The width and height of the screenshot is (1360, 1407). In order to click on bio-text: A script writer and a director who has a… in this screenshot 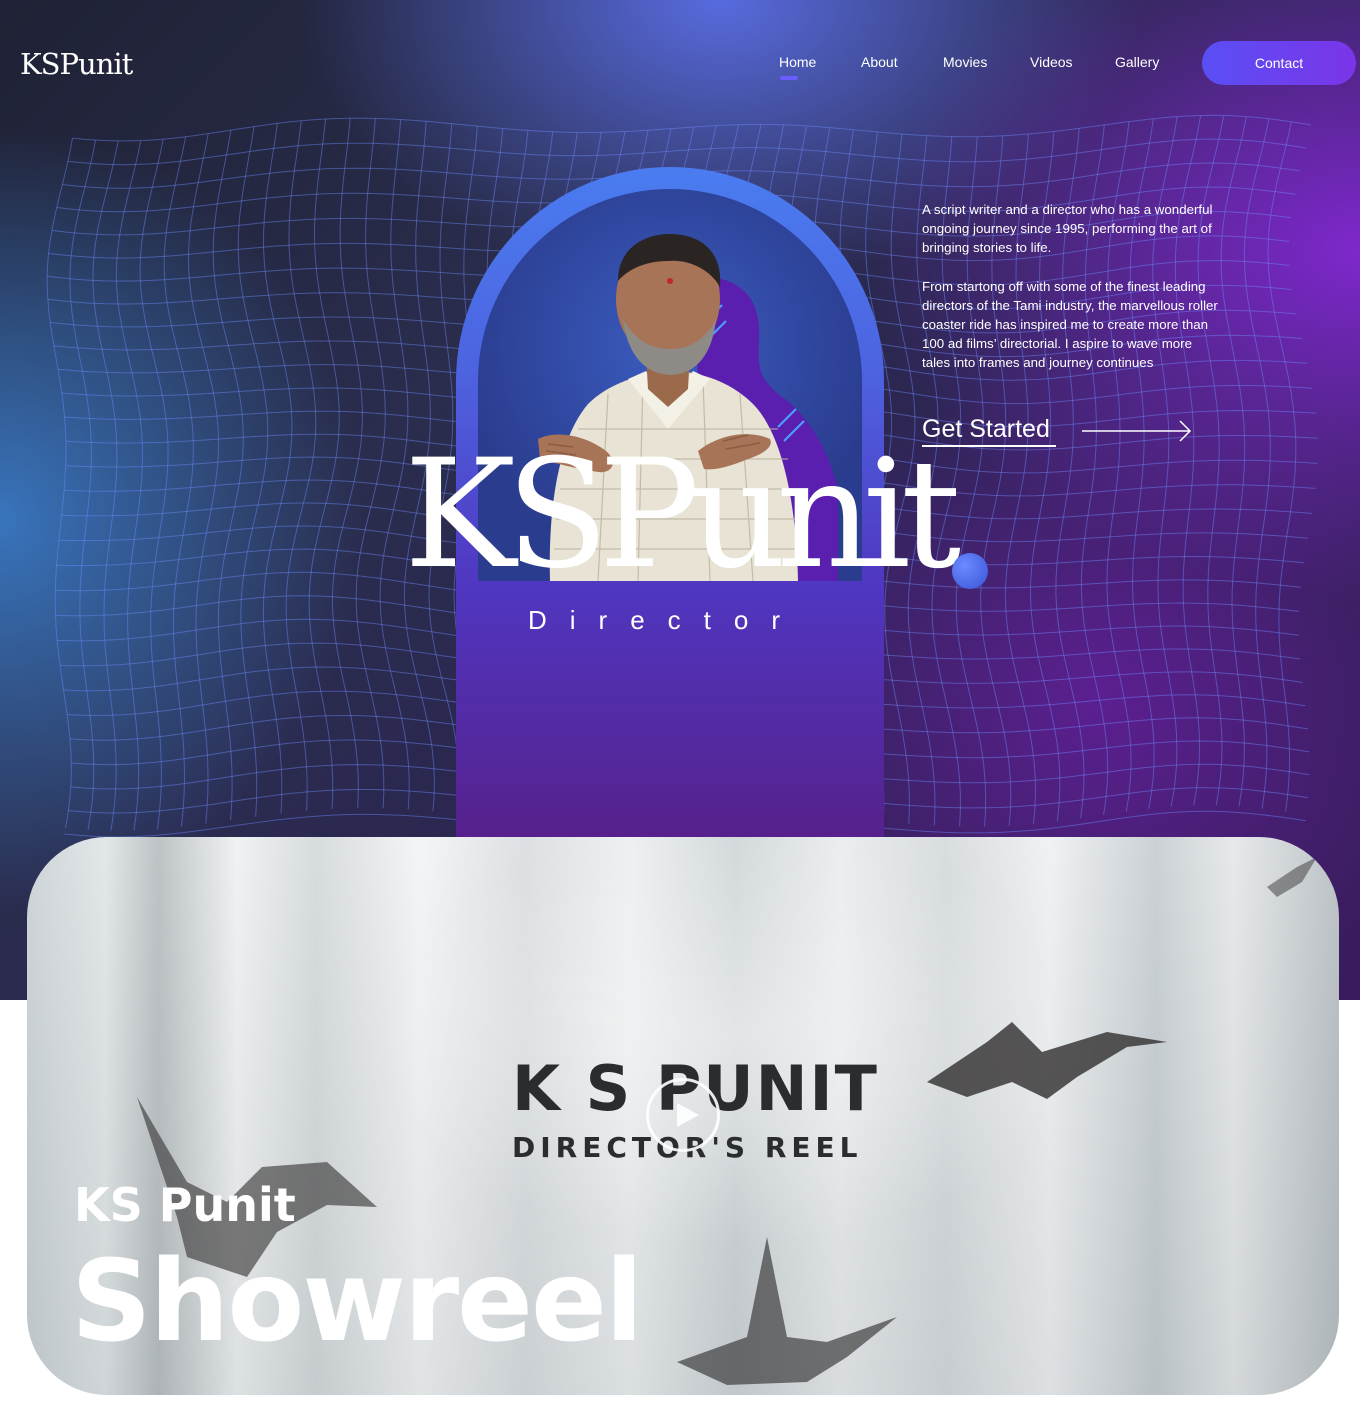, I will do `click(1072, 286)`.